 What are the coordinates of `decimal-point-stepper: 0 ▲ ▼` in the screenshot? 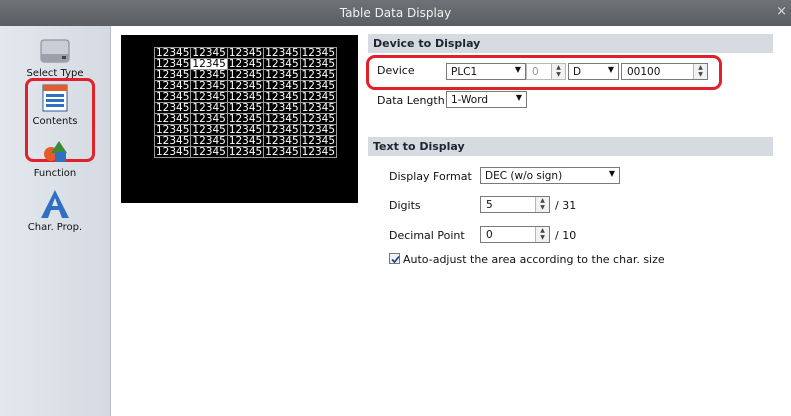 It's located at (515, 234).